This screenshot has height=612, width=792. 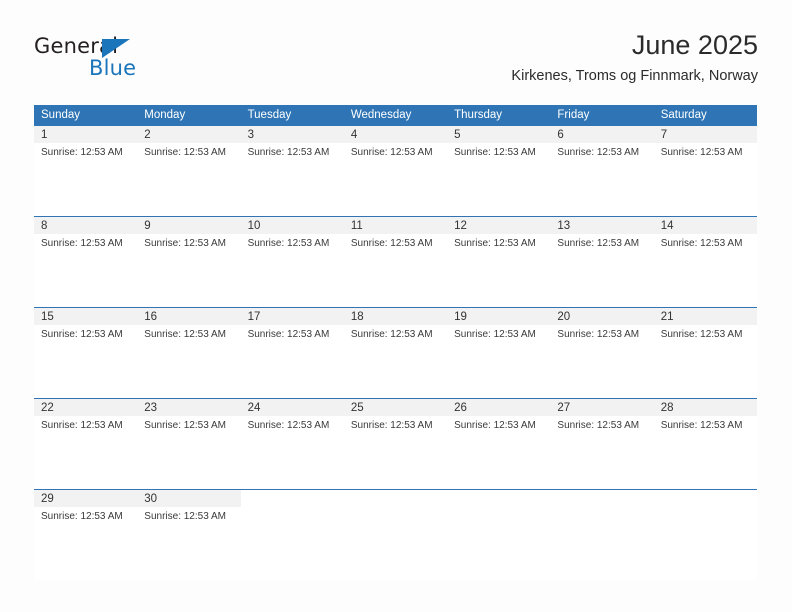 What do you see at coordinates (705, 534) in the screenshot?
I see `calendar-empty-cell` at bounding box center [705, 534].